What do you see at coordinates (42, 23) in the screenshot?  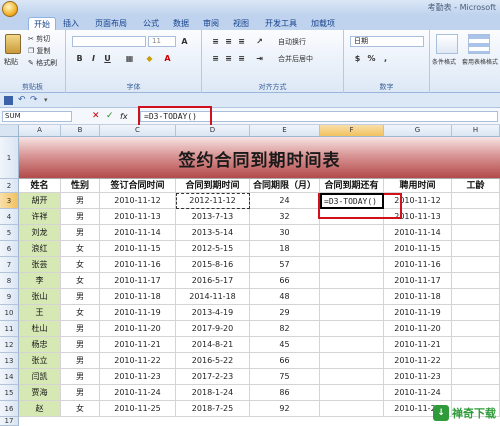 I see `tab-home: 开始` at bounding box center [42, 23].